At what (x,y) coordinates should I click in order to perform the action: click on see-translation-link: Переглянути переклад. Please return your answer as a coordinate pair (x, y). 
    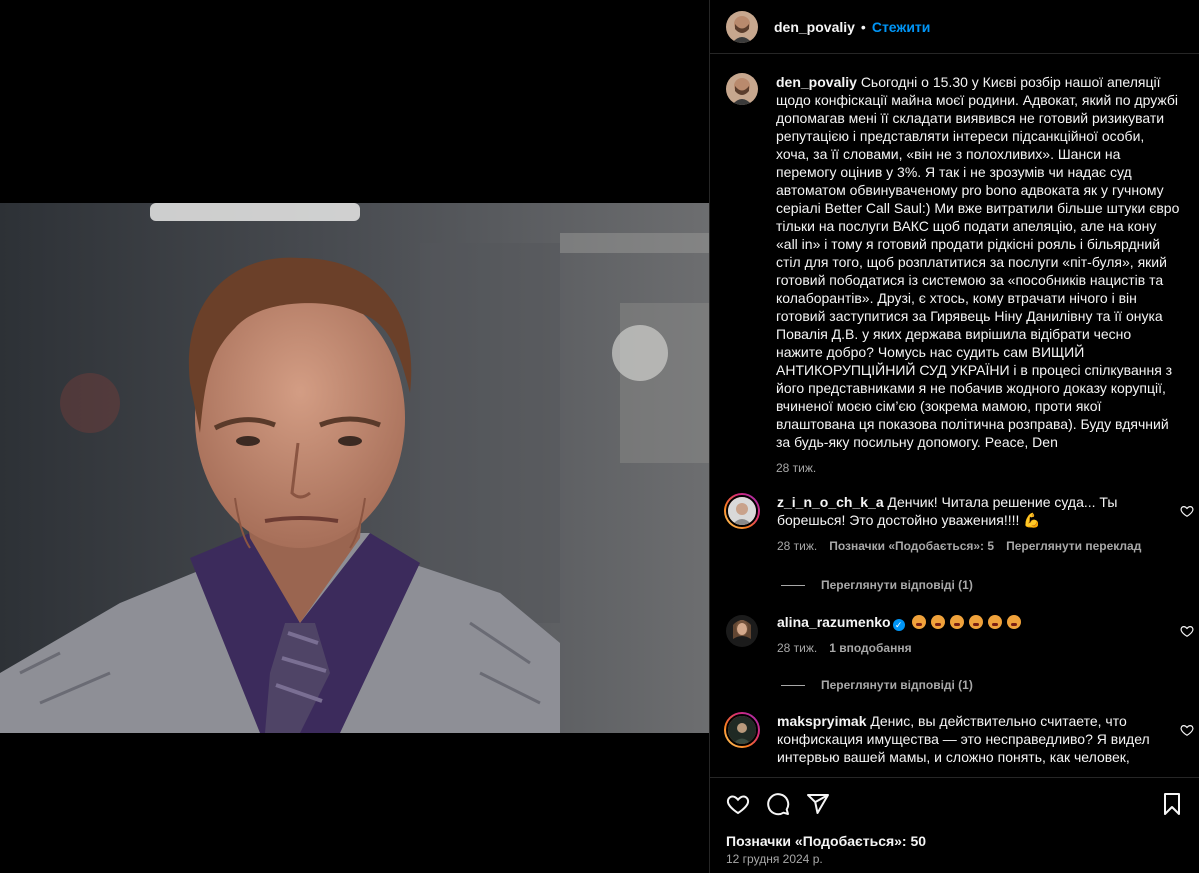
    Looking at the image, I should click on (1073, 546).